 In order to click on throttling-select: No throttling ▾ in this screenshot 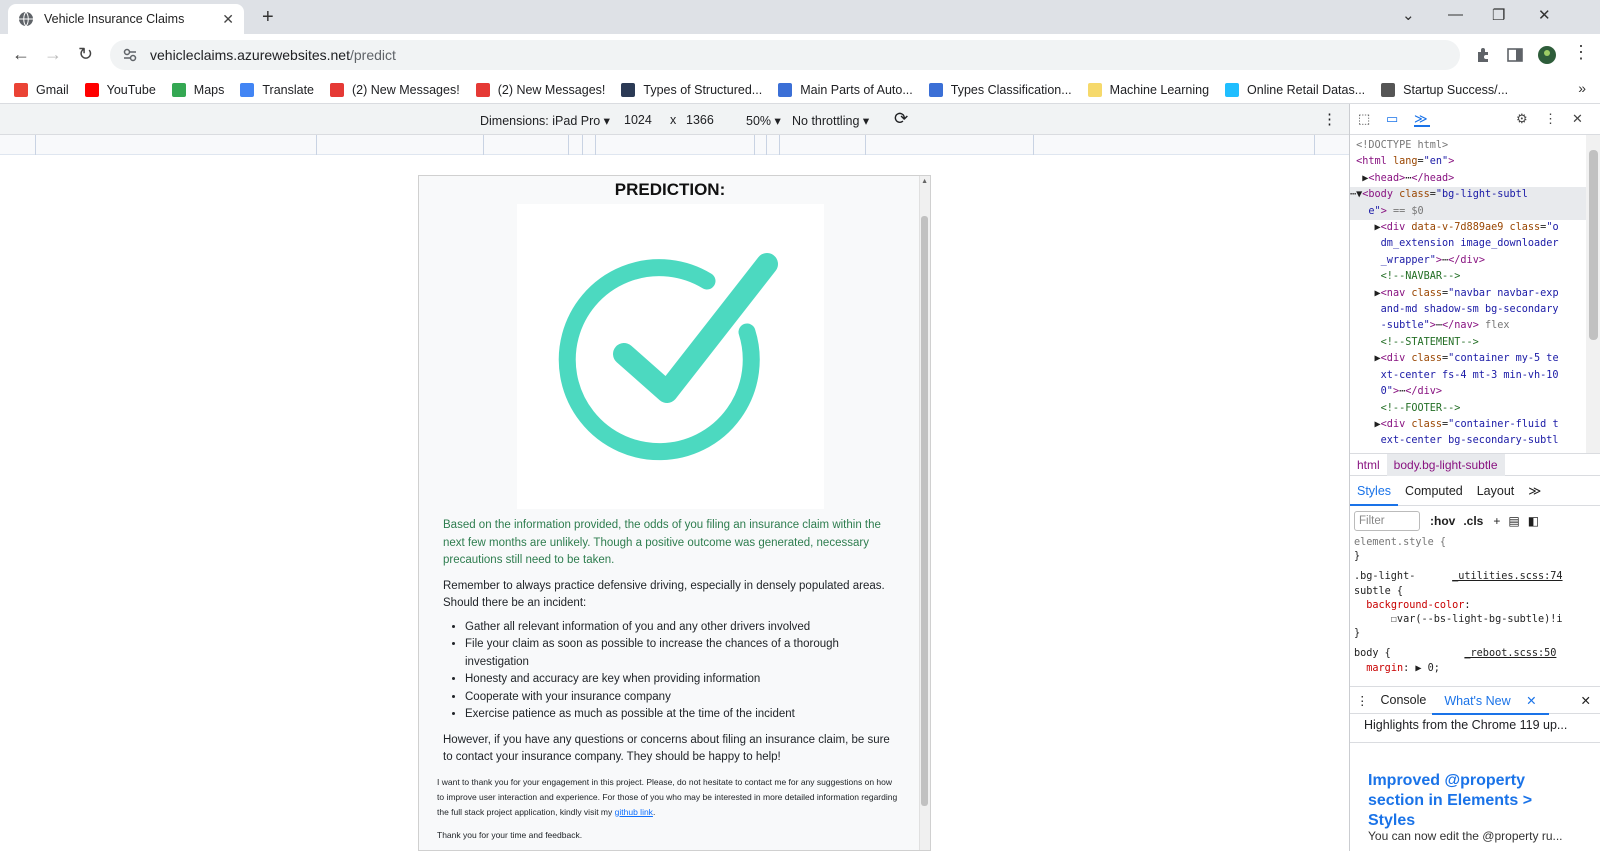, I will do `click(830, 120)`.